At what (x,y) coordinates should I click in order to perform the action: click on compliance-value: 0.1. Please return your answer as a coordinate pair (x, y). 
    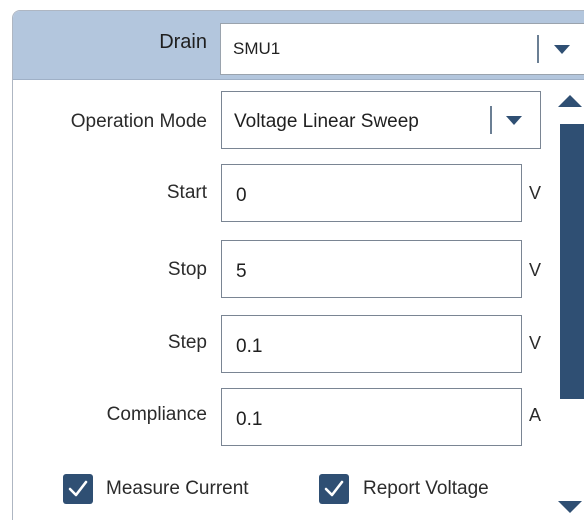
    Looking at the image, I should click on (249, 419).